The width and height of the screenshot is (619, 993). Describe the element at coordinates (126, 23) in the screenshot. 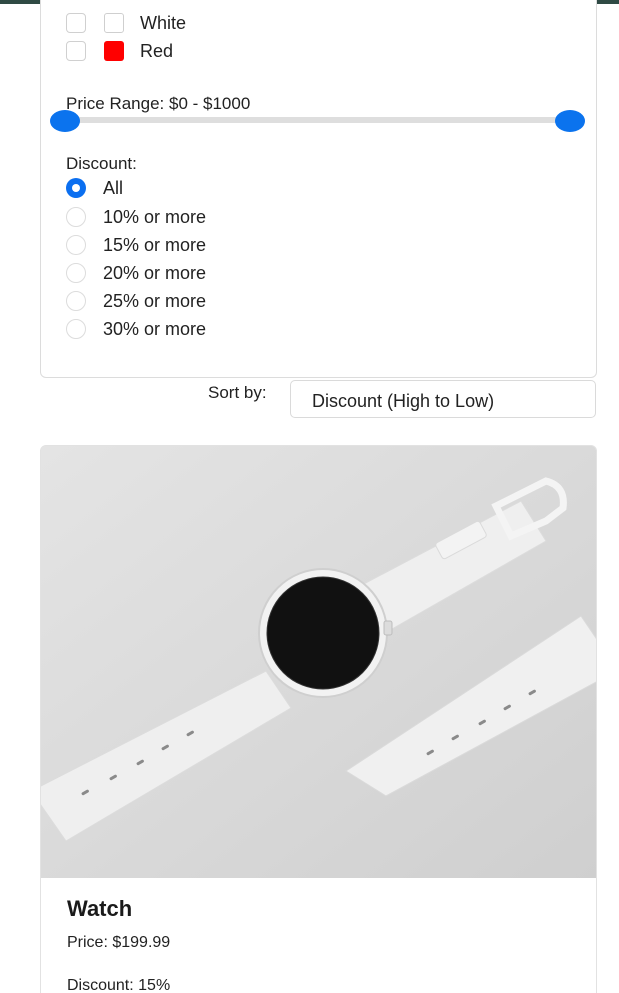

I see `color-option-white: White` at that location.